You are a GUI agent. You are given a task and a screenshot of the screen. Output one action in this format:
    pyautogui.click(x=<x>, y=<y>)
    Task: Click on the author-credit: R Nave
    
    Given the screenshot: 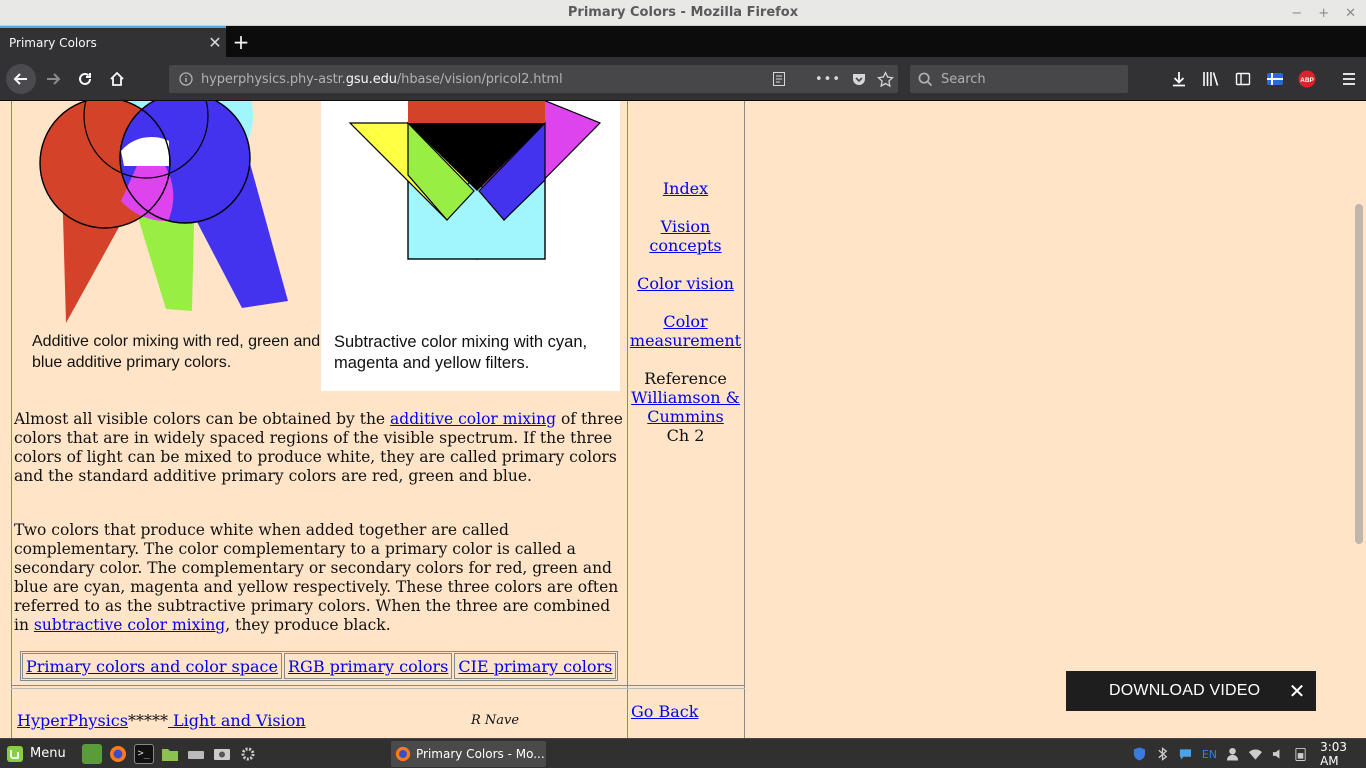 What is the action you would take?
    pyautogui.click(x=495, y=720)
    